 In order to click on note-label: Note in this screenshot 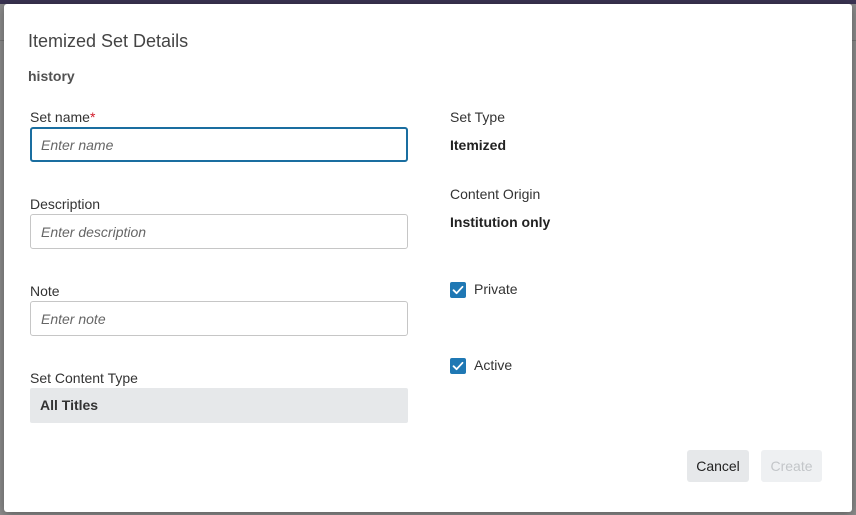, I will do `click(45, 291)`.